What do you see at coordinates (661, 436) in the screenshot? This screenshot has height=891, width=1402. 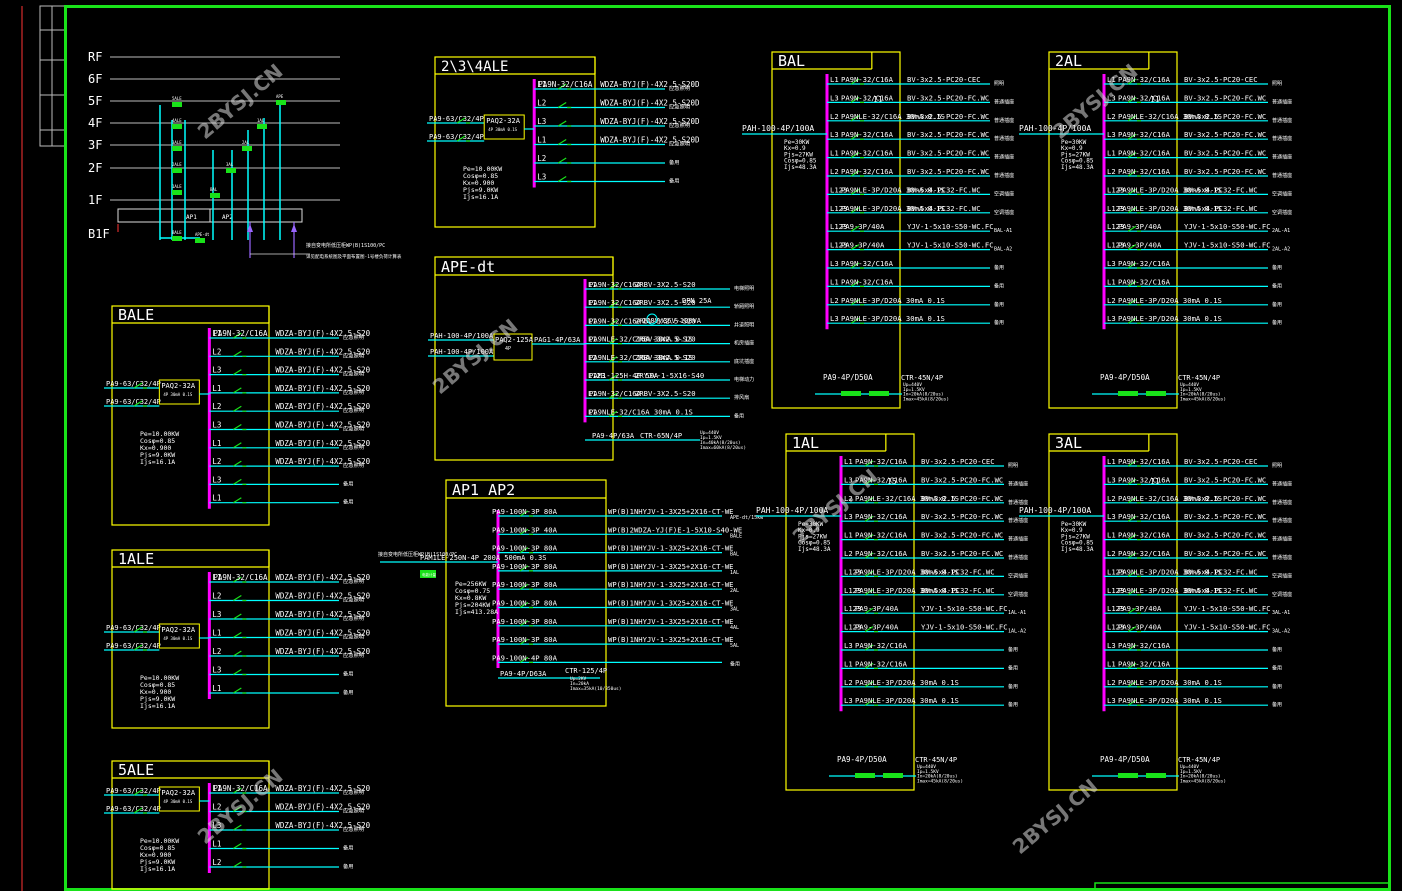 I see `spd-label: CTR-65N/4P` at bounding box center [661, 436].